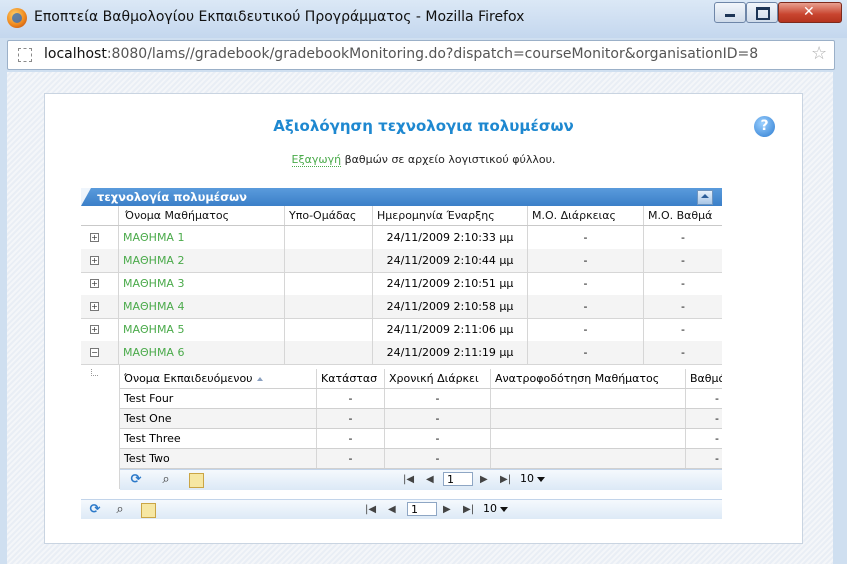  What do you see at coordinates (329, 306) in the screenshot?
I see `subgroup-cell` at bounding box center [329, 306].